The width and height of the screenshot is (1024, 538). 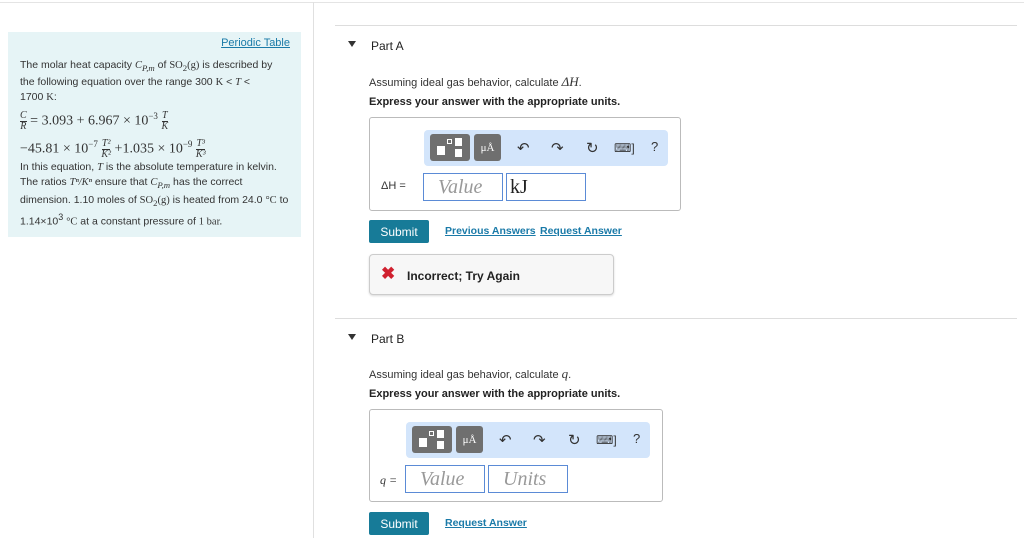 What do you see at coordinates (93, 143) in the screenshot?
I see `exp: −7` at bounding box center [93, 143].